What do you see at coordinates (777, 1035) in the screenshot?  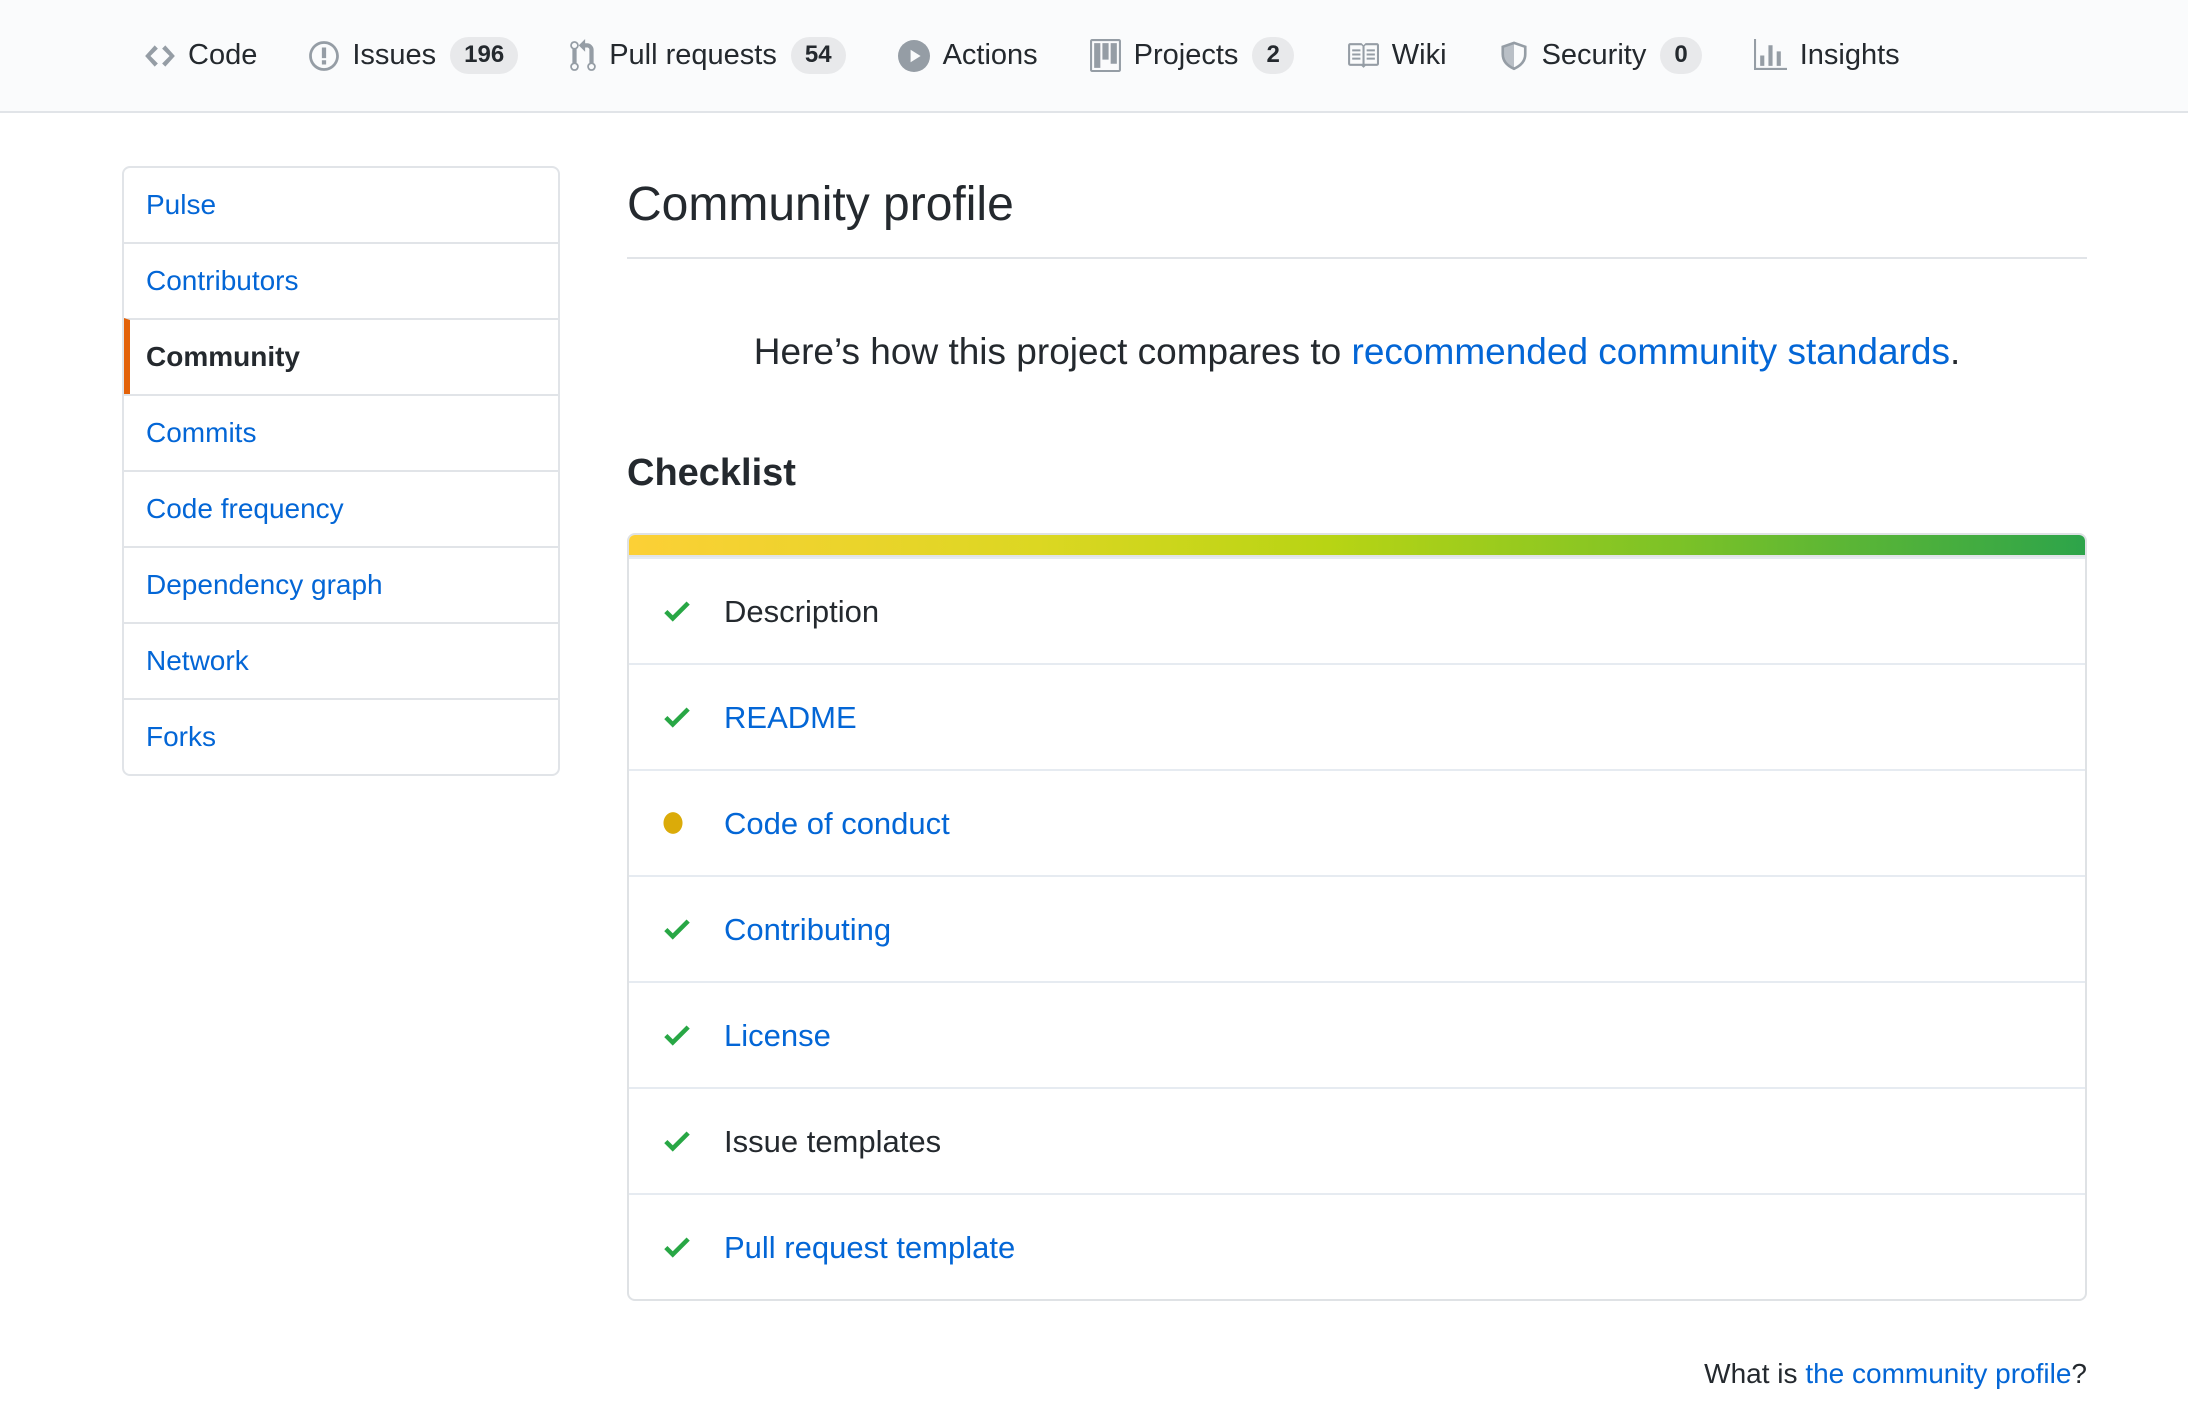 I see `checklist-item-link: License` at bounding box center [777, 1035].